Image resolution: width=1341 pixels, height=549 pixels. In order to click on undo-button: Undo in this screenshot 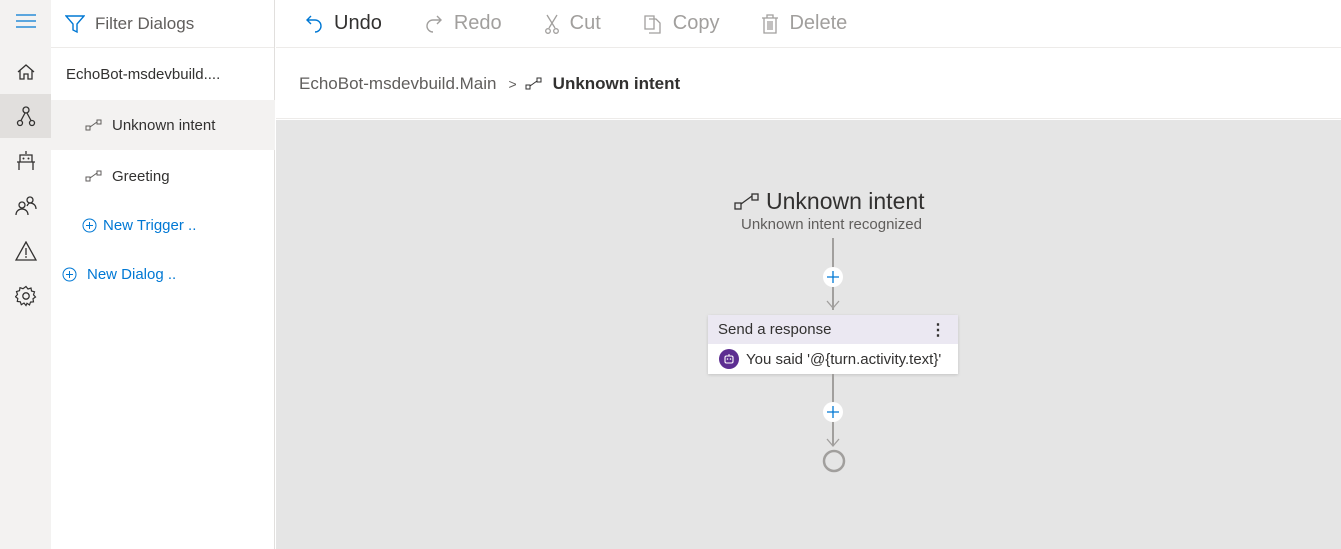, I will do `click(343, 23)`.